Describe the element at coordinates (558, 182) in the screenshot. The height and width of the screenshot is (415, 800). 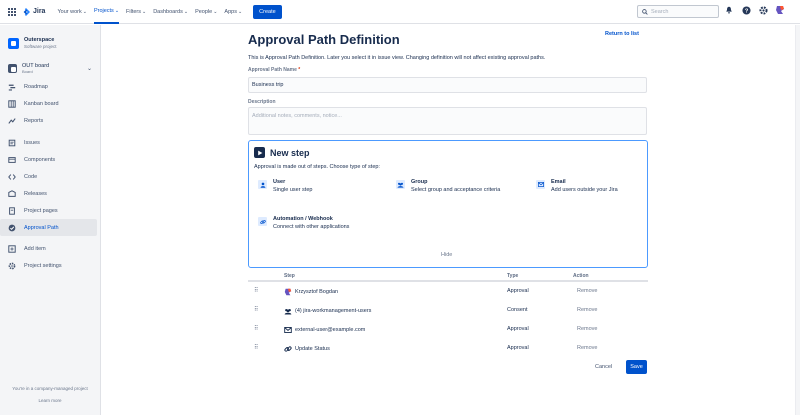
I see `option-title: Email` at that location.